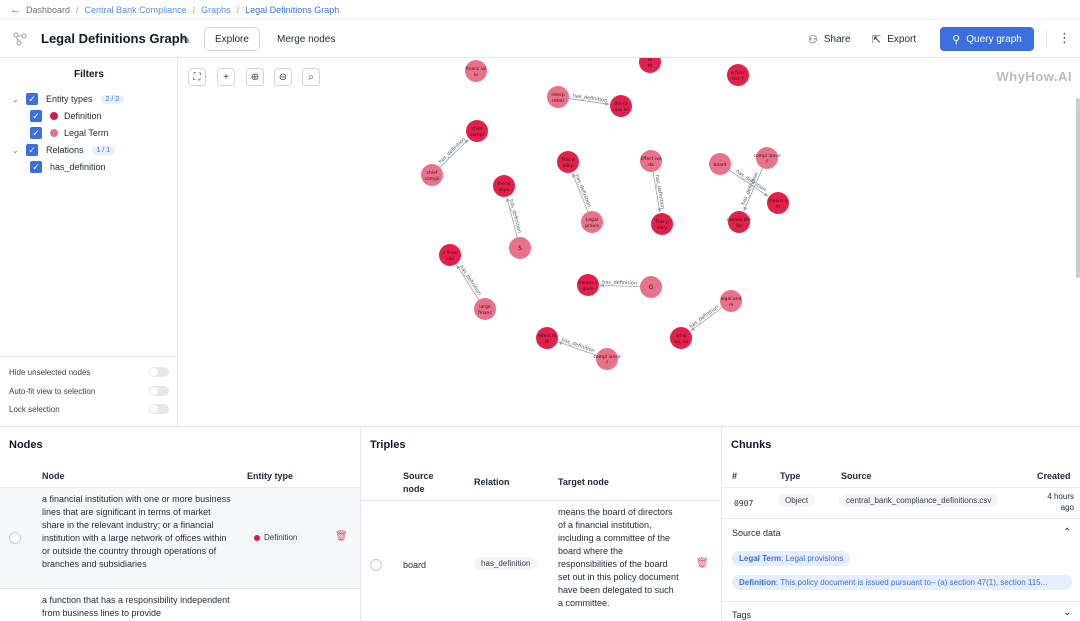  I want to click on graph-edge-label: has_definition, so click(589, 98).